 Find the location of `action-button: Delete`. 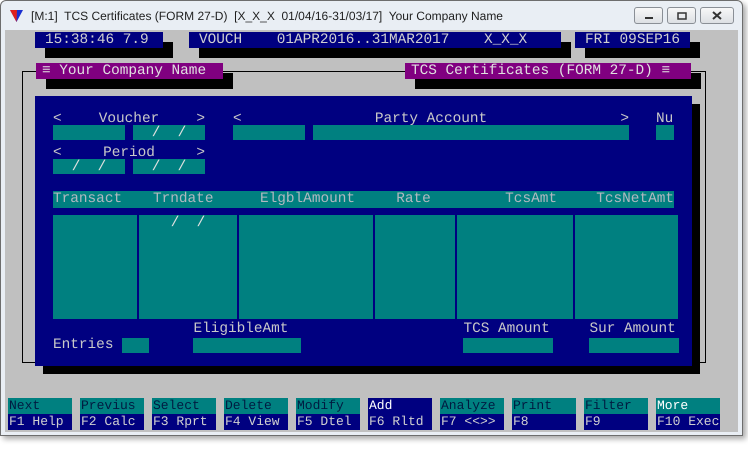

action-button: Delete is located at coordinates (256, 406).